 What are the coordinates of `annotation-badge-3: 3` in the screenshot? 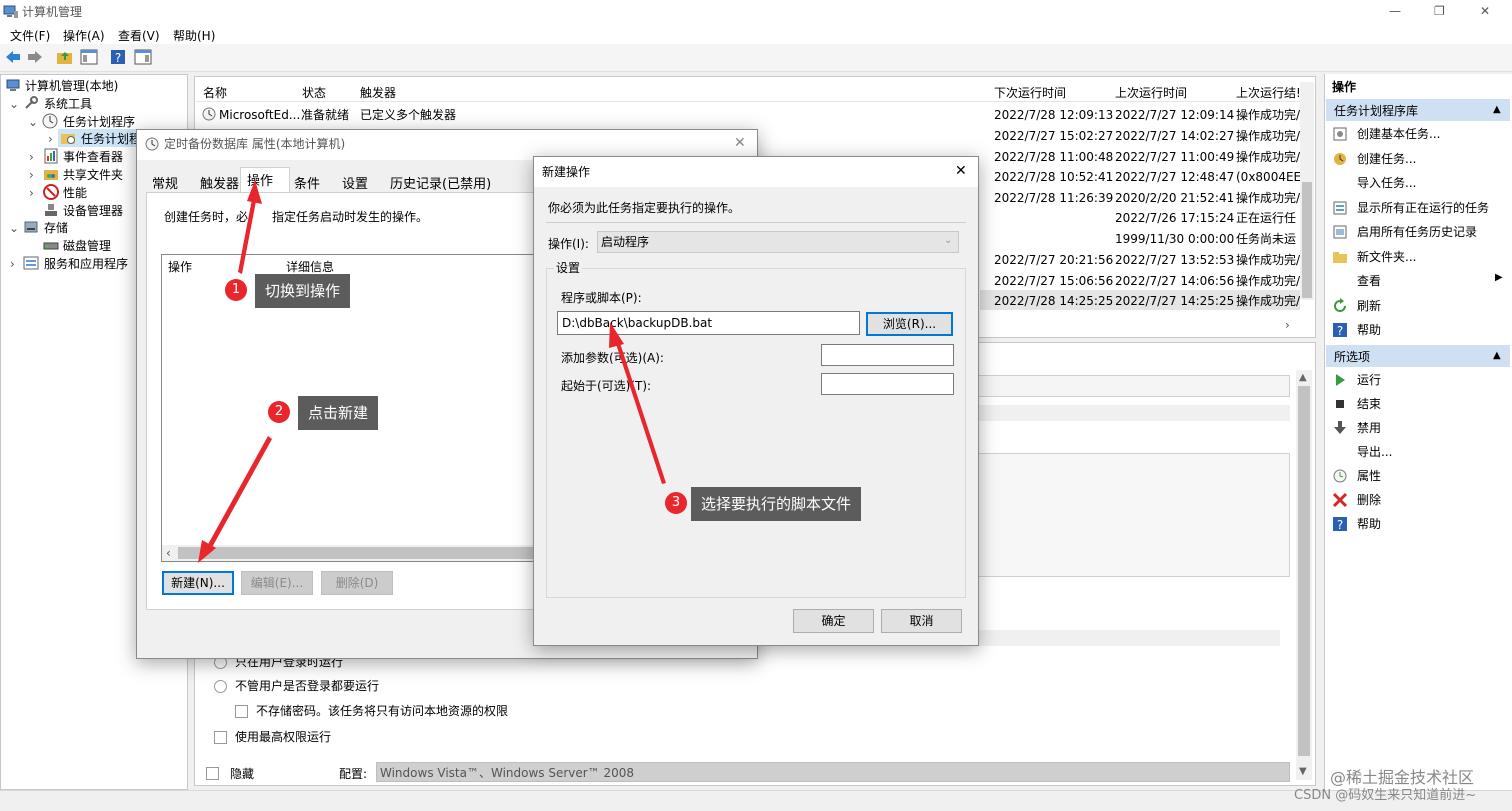 It's located at (676, 503).